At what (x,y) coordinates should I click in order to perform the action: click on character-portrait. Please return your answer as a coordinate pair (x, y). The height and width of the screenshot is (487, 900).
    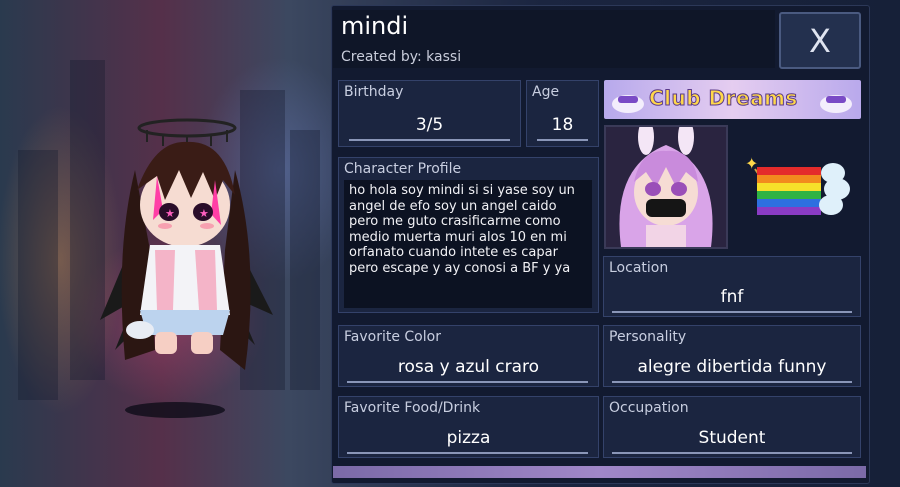
    Looking at the image, I should click on (666, 187).